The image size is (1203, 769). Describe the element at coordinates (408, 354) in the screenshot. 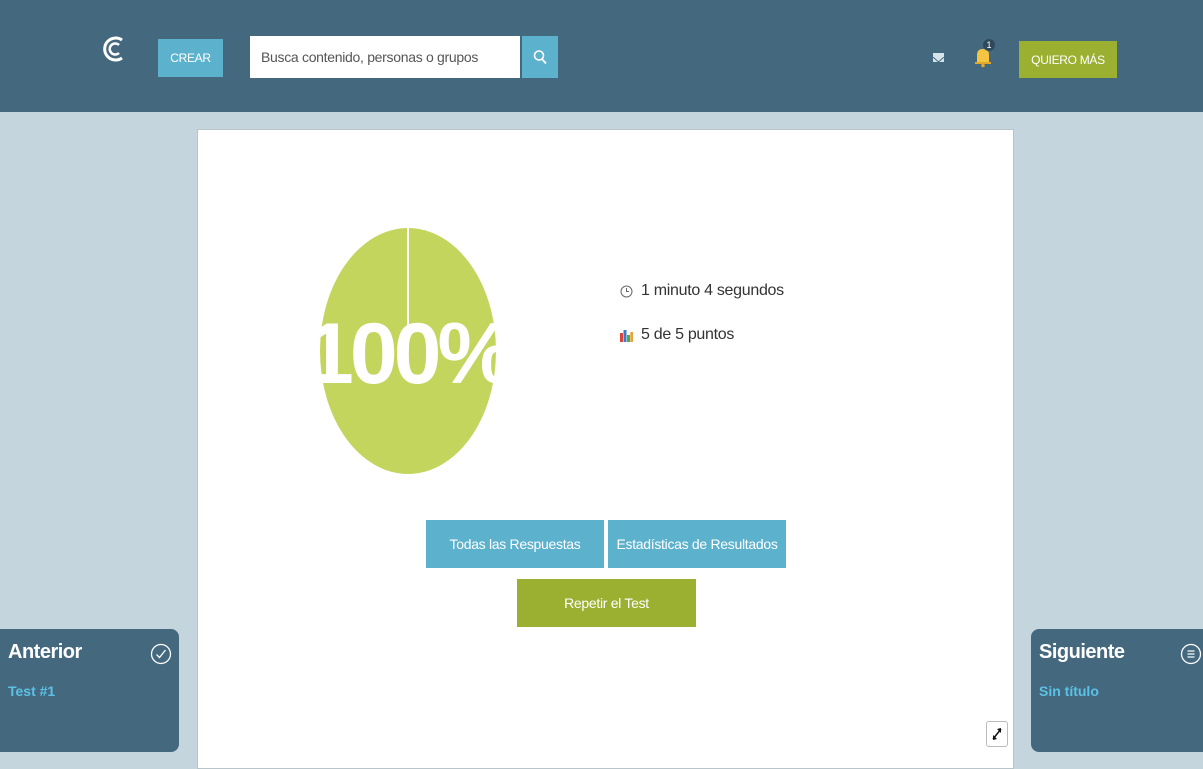

I see `score-percent-label: 100%` at that location.